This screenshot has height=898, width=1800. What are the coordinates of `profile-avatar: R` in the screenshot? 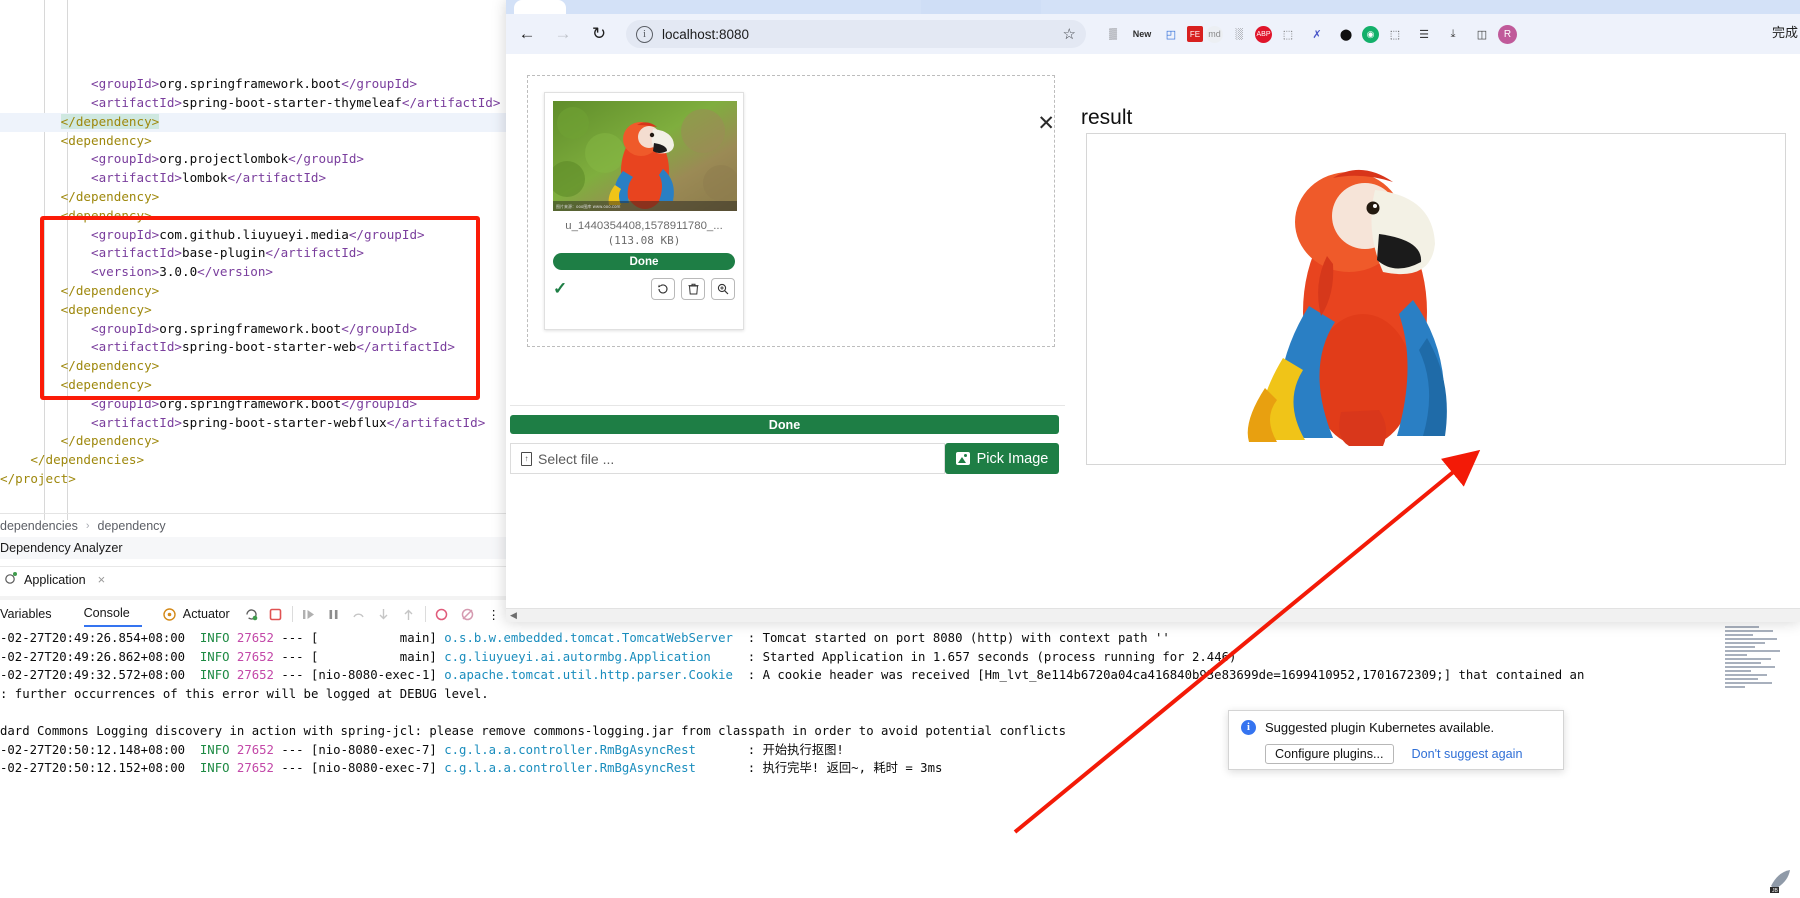 It's located at (1507, 34).